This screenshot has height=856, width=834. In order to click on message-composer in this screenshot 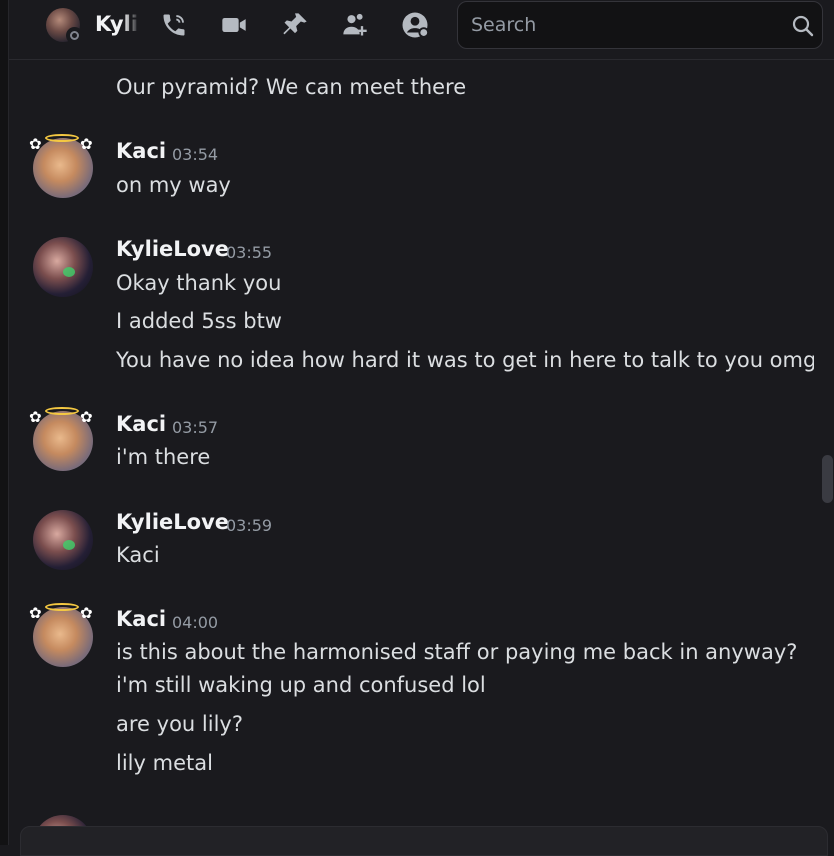, I will do `click(424, 841)`.